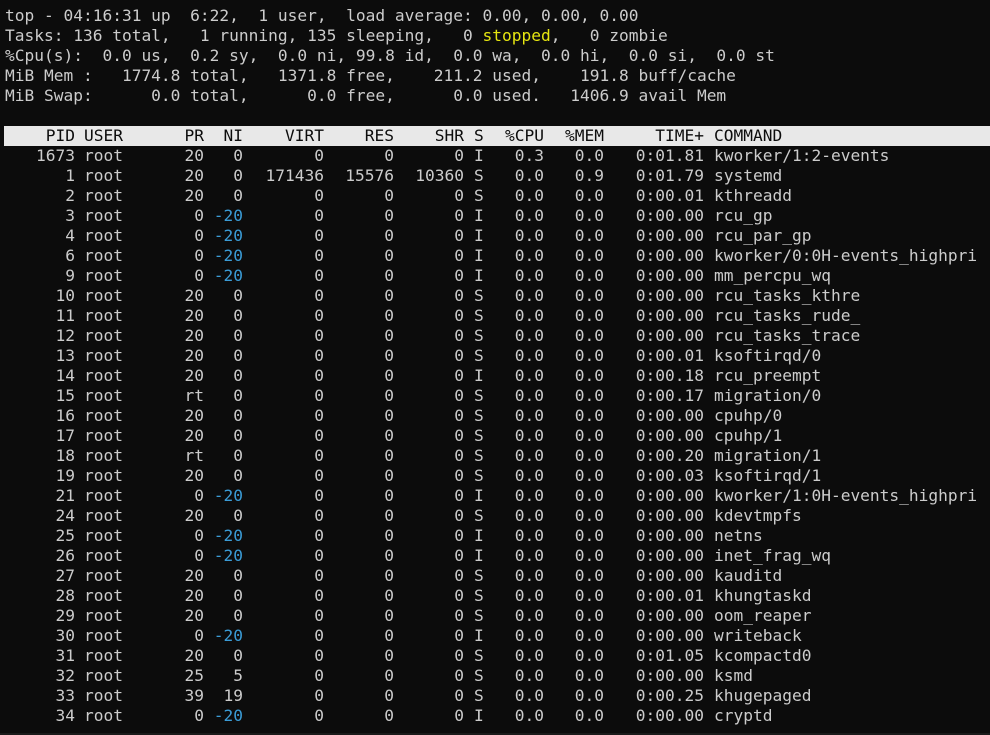  I want to click on col-header-cpu: %CPU, so click(524, 135).